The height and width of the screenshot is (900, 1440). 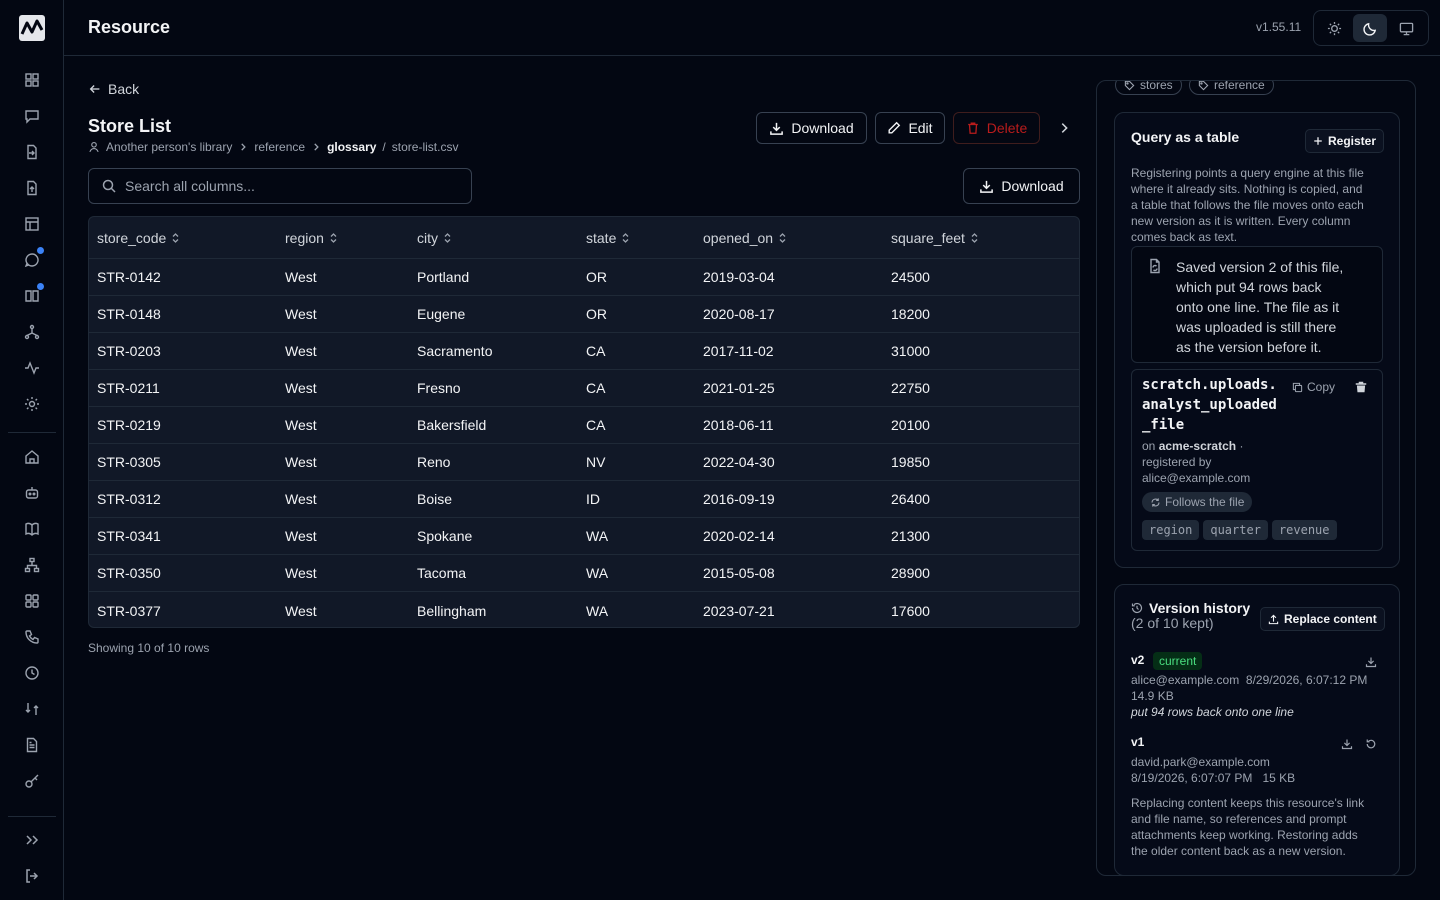 I want to click on bot-icon, so click(x=32, y=493).